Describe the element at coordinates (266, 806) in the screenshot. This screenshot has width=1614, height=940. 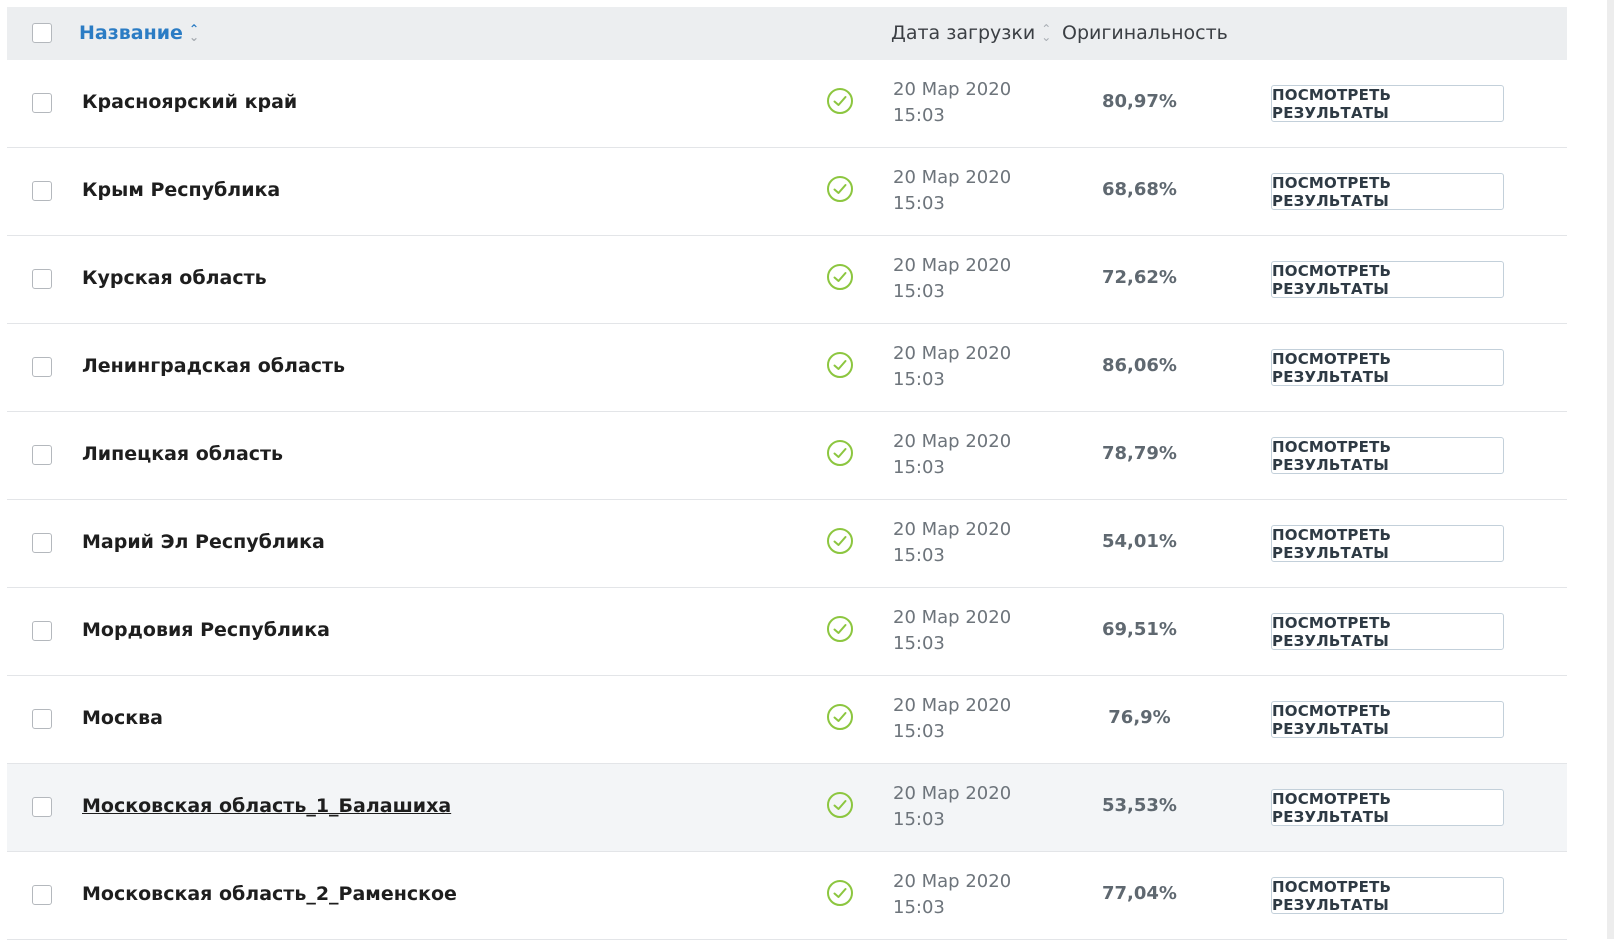
I see `document-name: Московская область_1_Балашиха` at that location.